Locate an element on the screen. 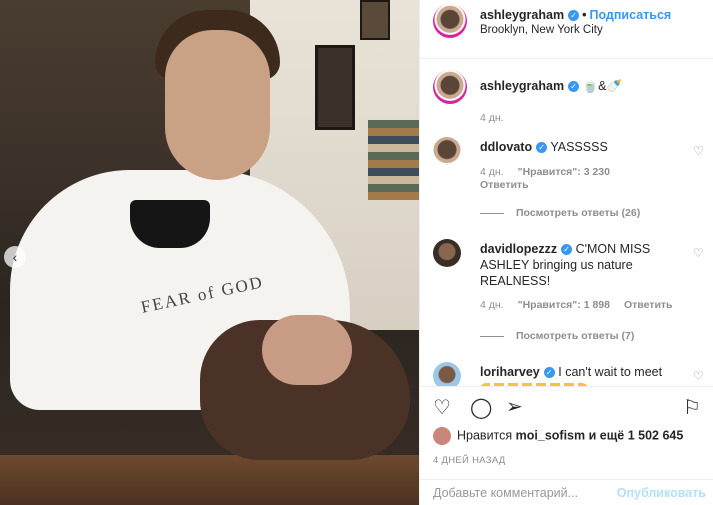 The width and height of the screenshot is (713, 505). comment-body: loriharvey ✓ I can't wait to meet is located at coordinates (585, 375).